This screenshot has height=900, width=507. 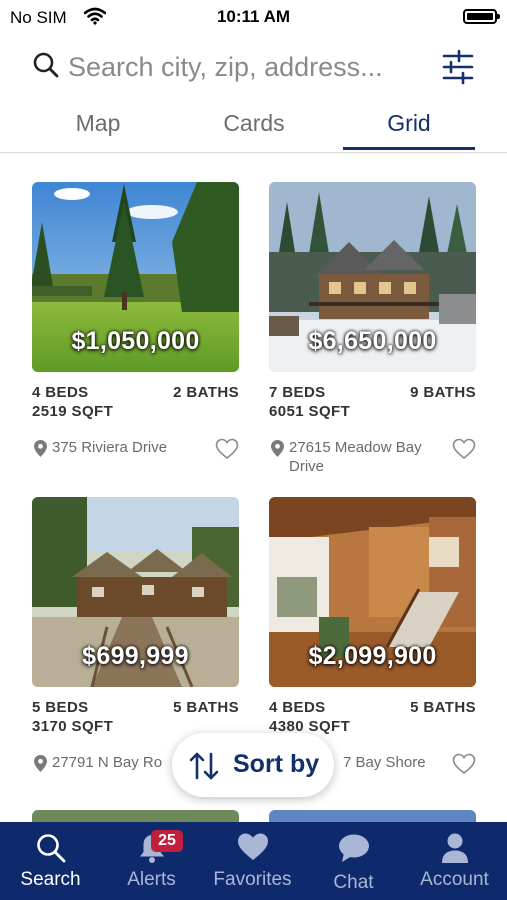 What do you see at coordinates (458, 67) in the screenshot?
I see `filter-sliders-icon` at bounding box center [458, 67].